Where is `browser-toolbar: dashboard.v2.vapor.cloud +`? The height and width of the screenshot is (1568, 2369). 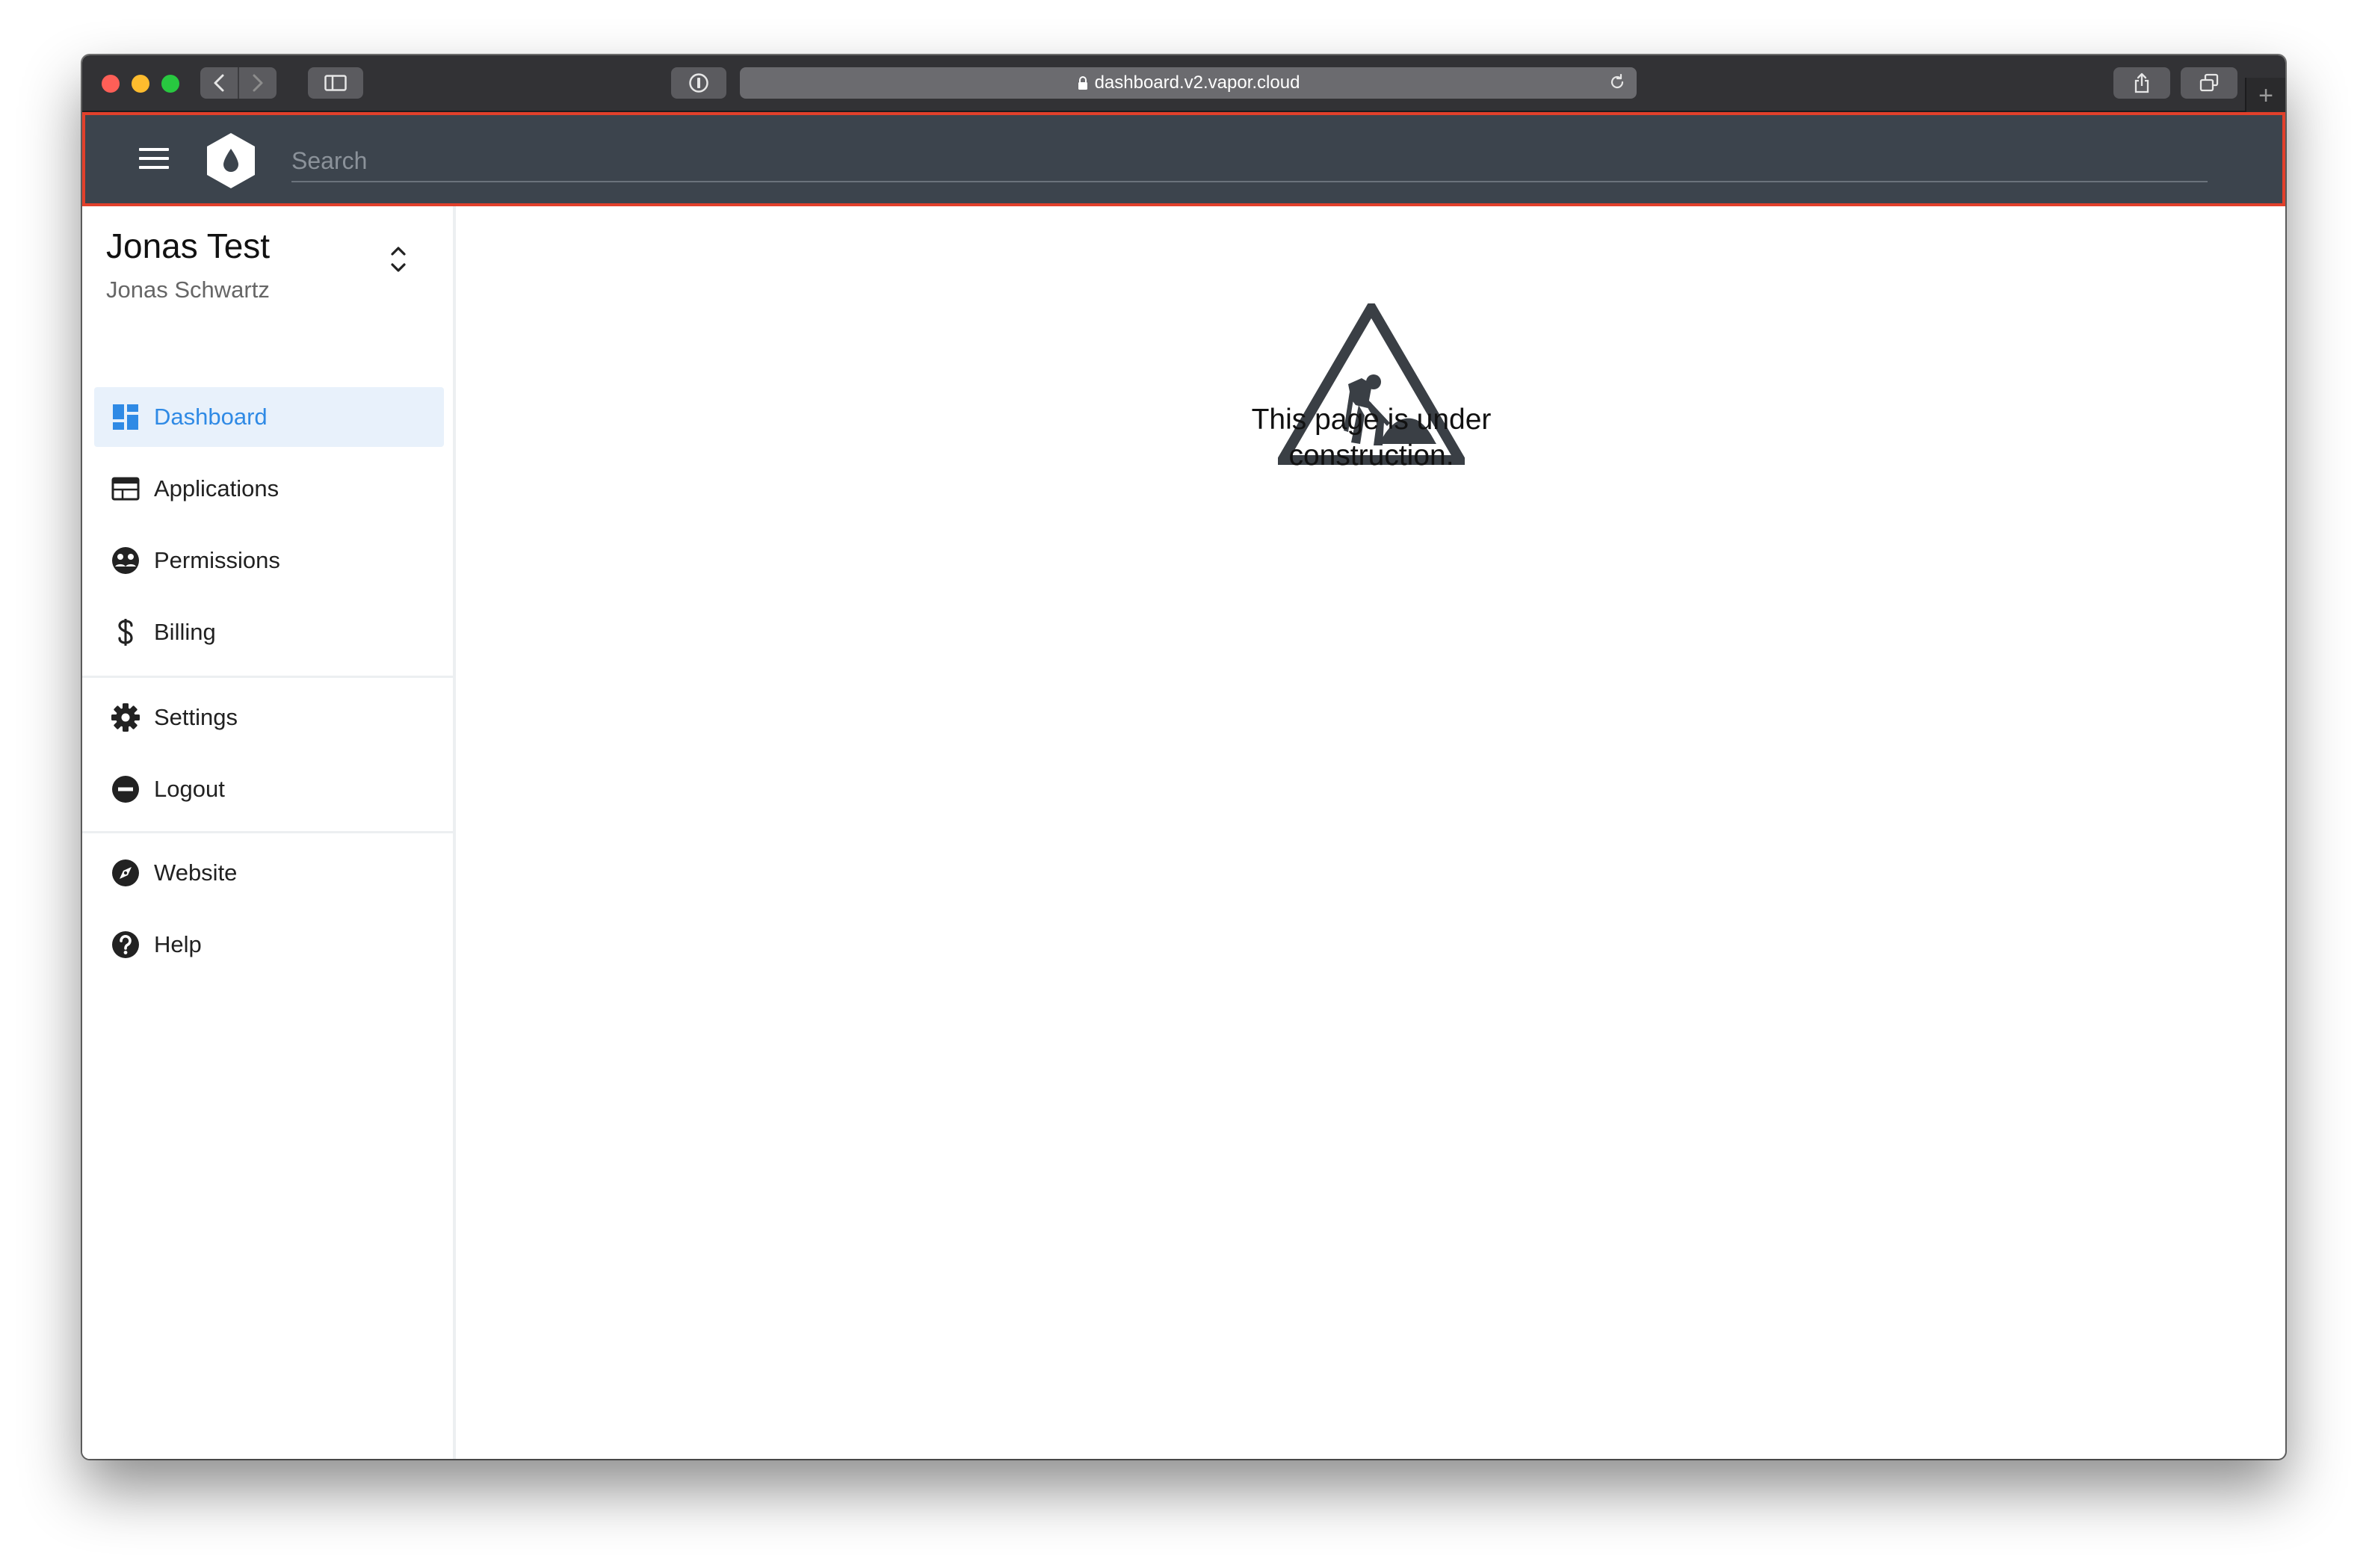
browser-toolbar: dashboard.v2.vapor.cloud + is located at coordinates (1183, 84).